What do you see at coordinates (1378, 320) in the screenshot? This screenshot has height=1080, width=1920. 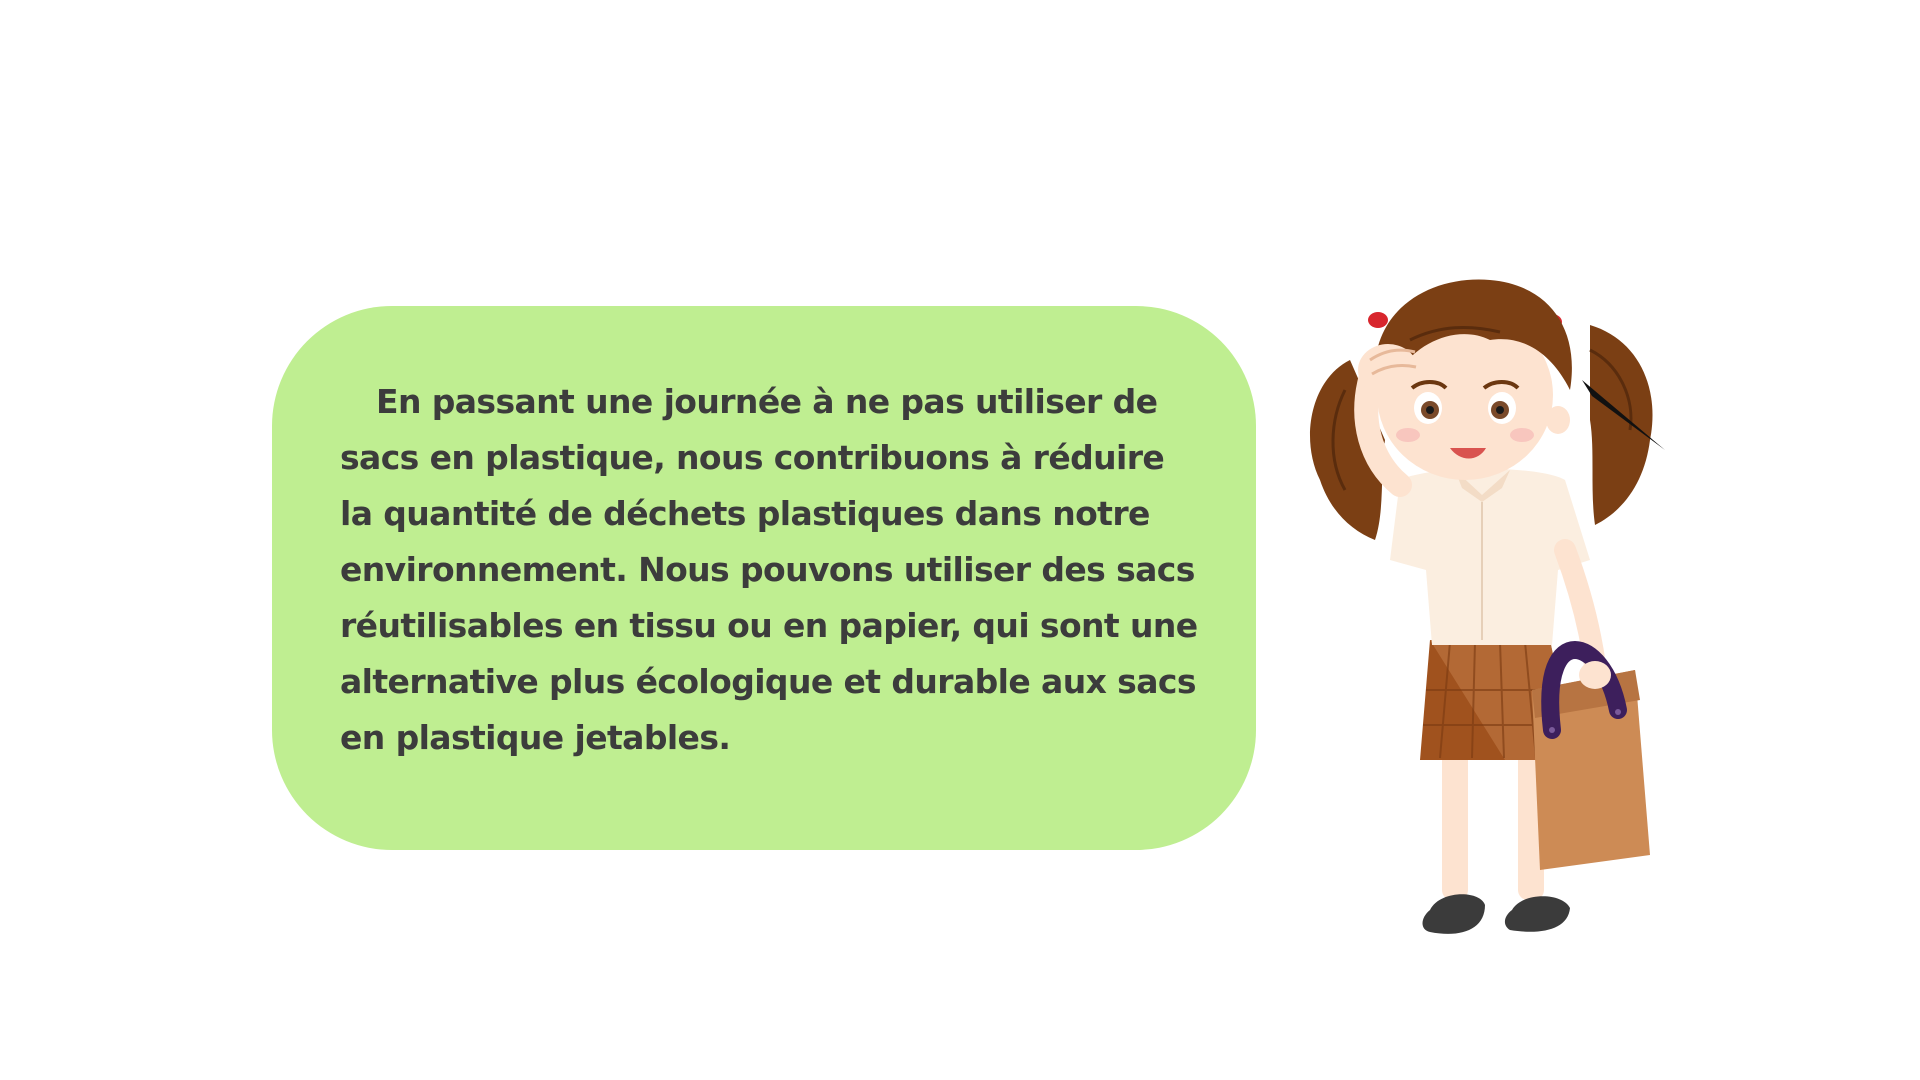 I see `hair-tie-left` at bounding box center [1378, 320].